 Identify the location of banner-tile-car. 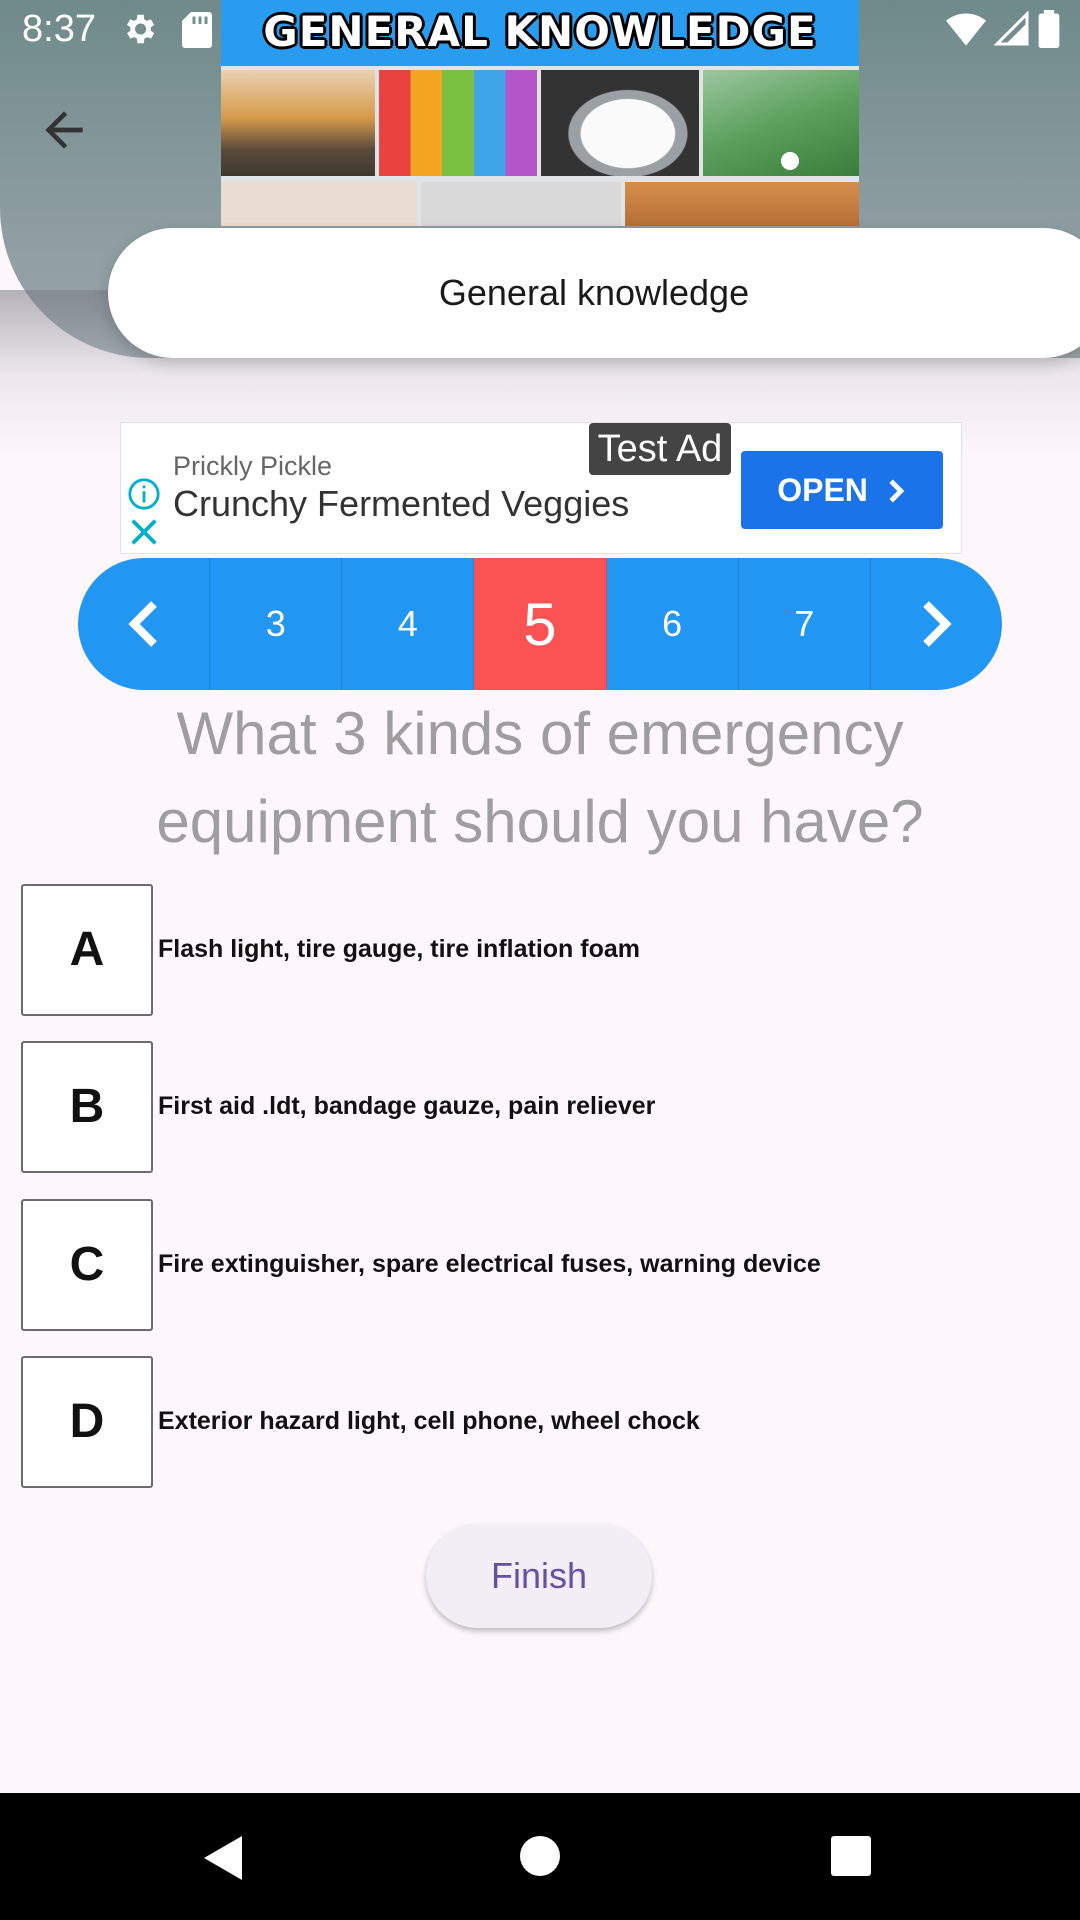
(620, 123).